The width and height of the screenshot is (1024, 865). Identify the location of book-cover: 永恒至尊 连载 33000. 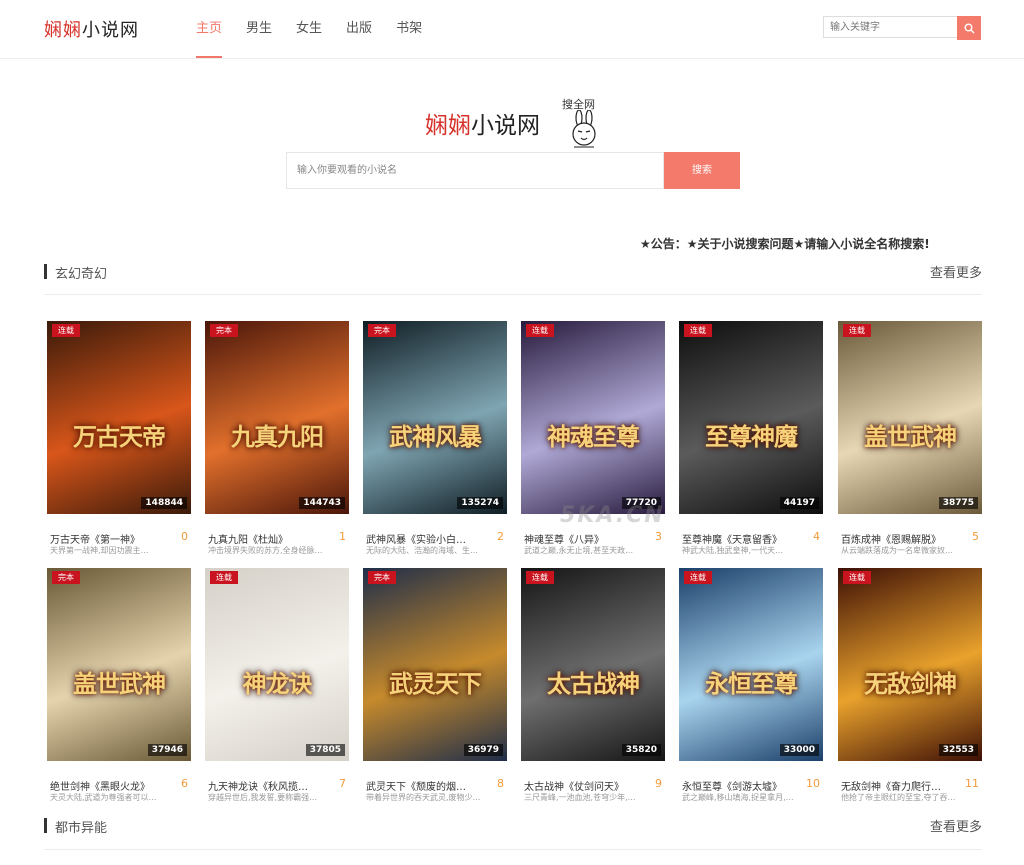
(751, 664).